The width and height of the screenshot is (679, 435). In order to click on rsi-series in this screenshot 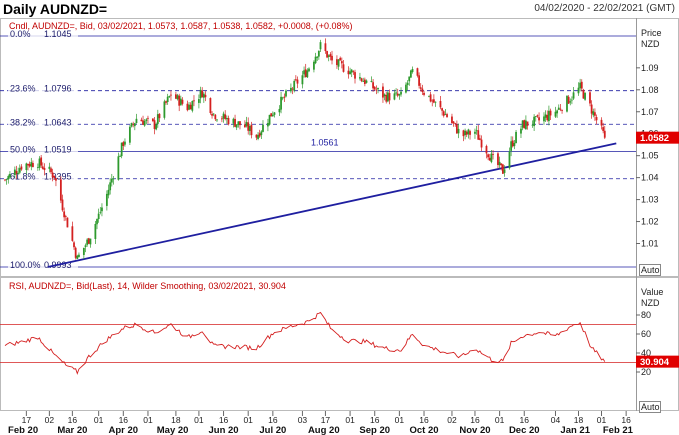, I will do `click(318, 343)`.